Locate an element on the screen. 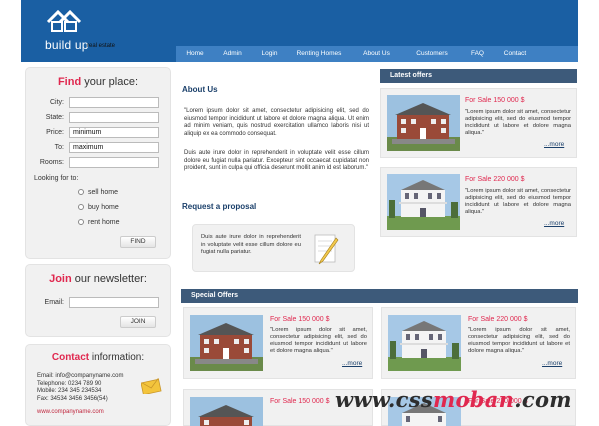 The width and height of the screenshot is (599, 426). price-row: Price: minimum is located at coordinates (99, 133).